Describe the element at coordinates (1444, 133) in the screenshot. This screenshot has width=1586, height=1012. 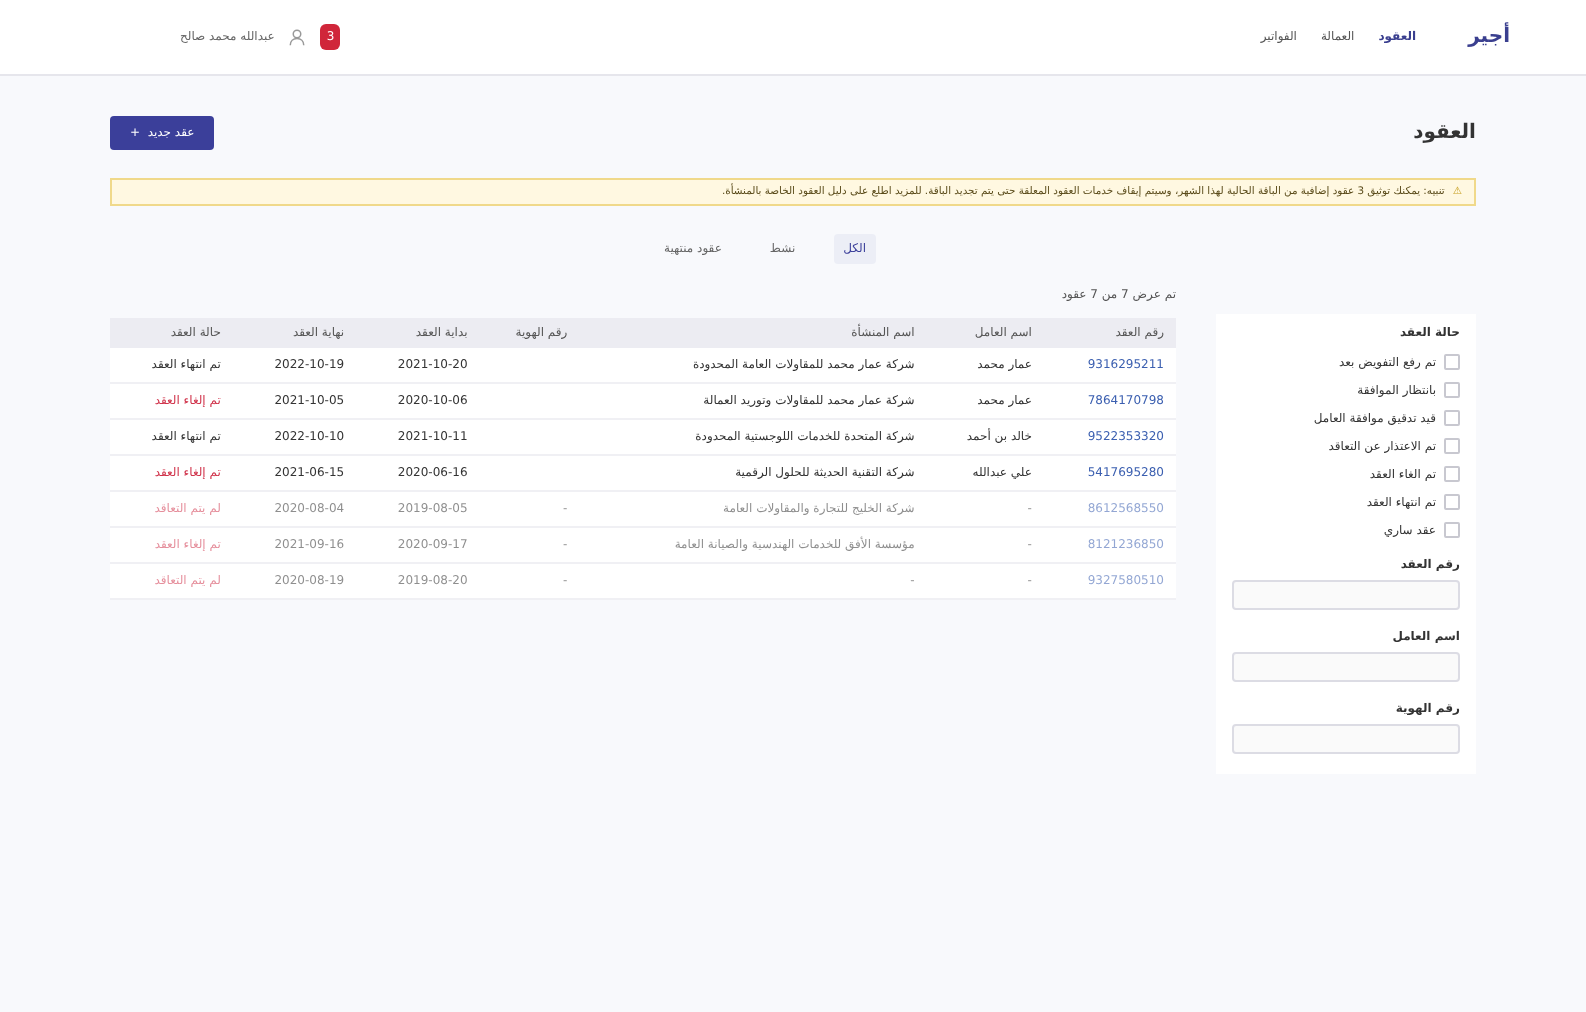
I see `page-title: العقود` at that location.